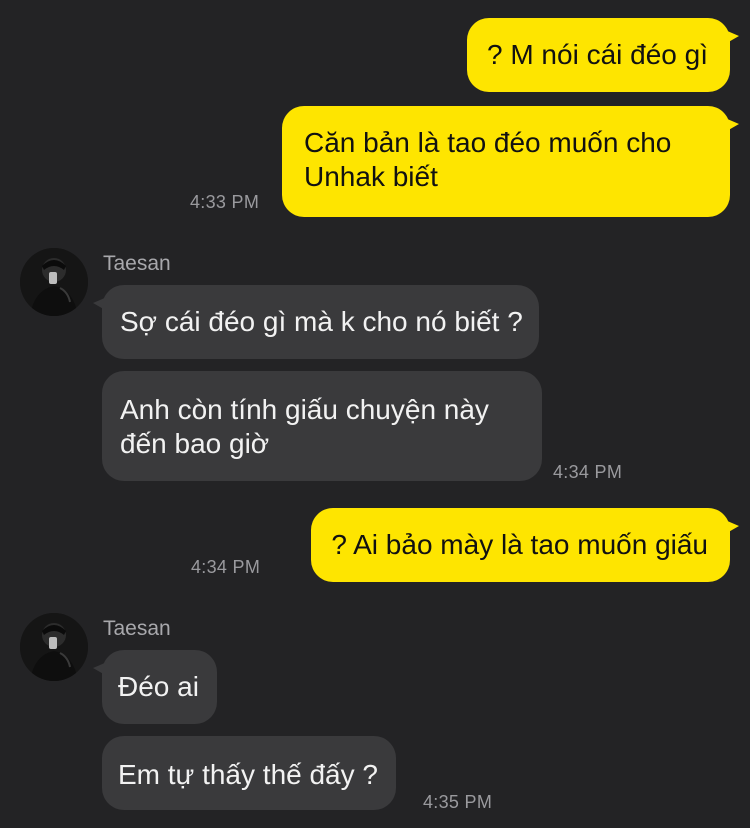 The height and width of the screenshot is (828, 750). Describe the element at coordinates (321, 321) in the screenshot. I see `message-text: Sợ cái đéo gì mà k cho nó biết ?` at that location.